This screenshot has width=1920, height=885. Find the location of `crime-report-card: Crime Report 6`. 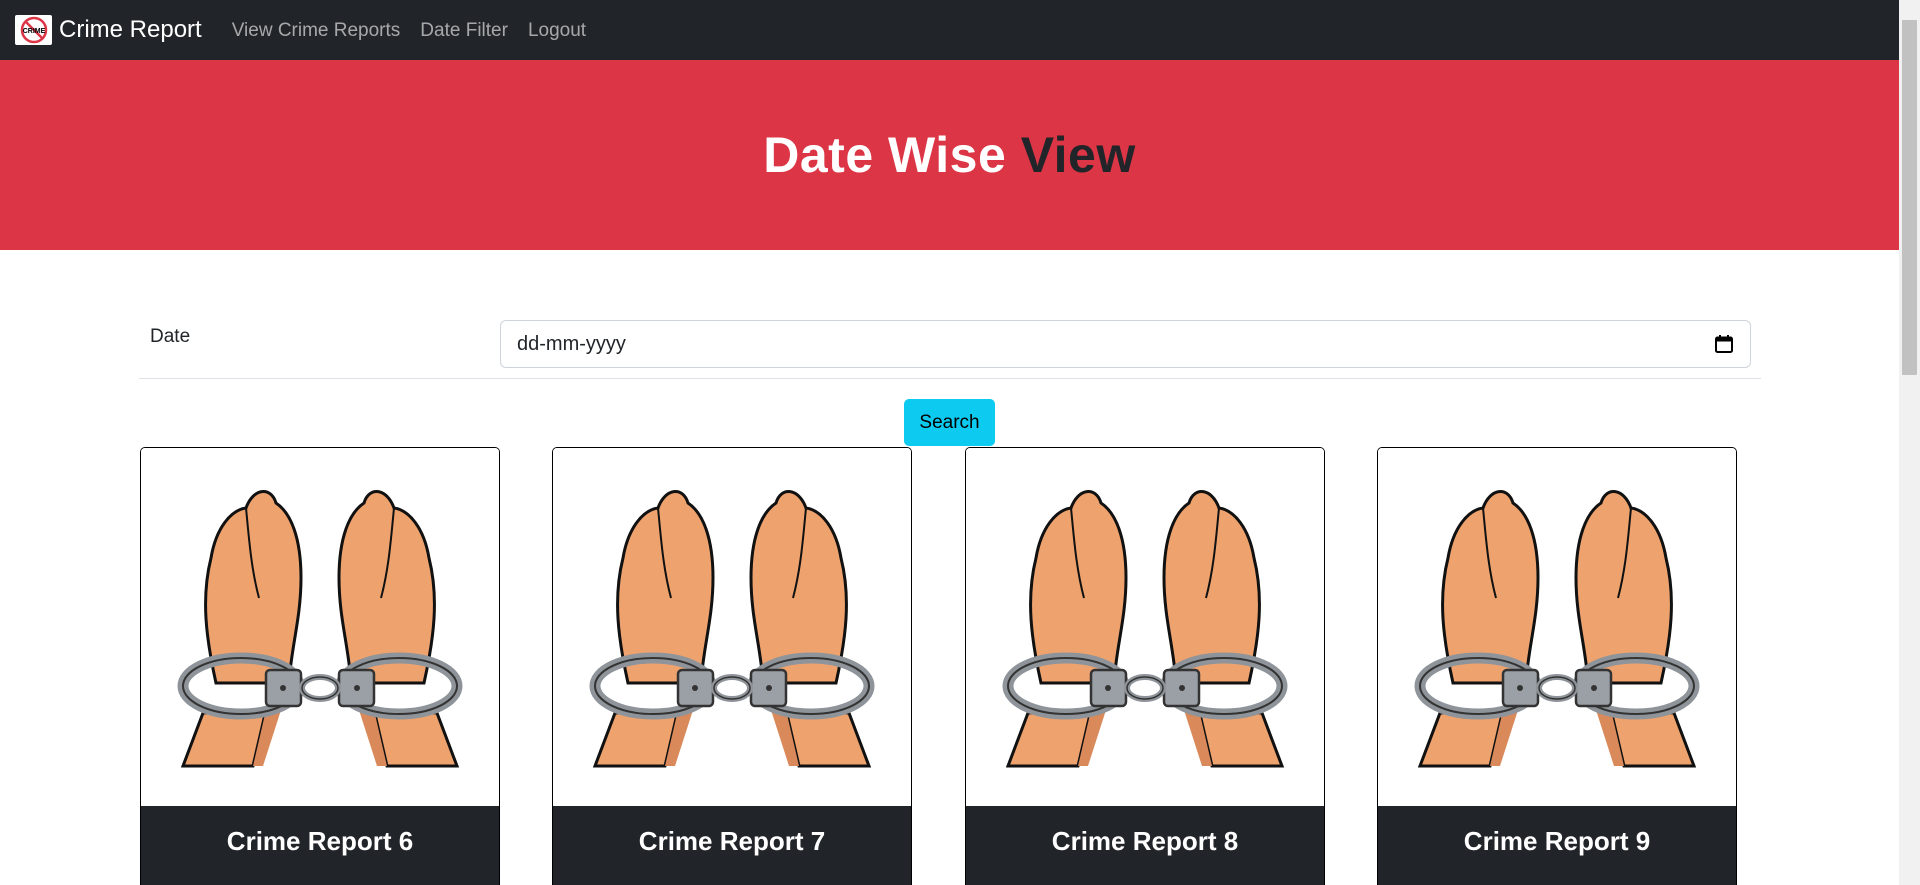

crime-report-card: Crime Report 6 is located at coordinates (320, 666).